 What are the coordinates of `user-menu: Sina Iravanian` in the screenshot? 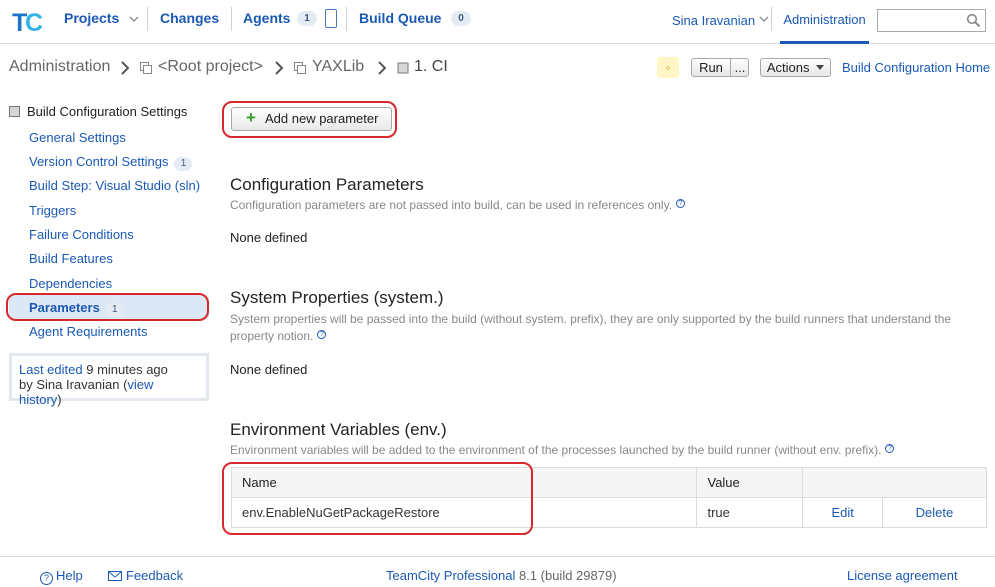 It's located at (713, 20).